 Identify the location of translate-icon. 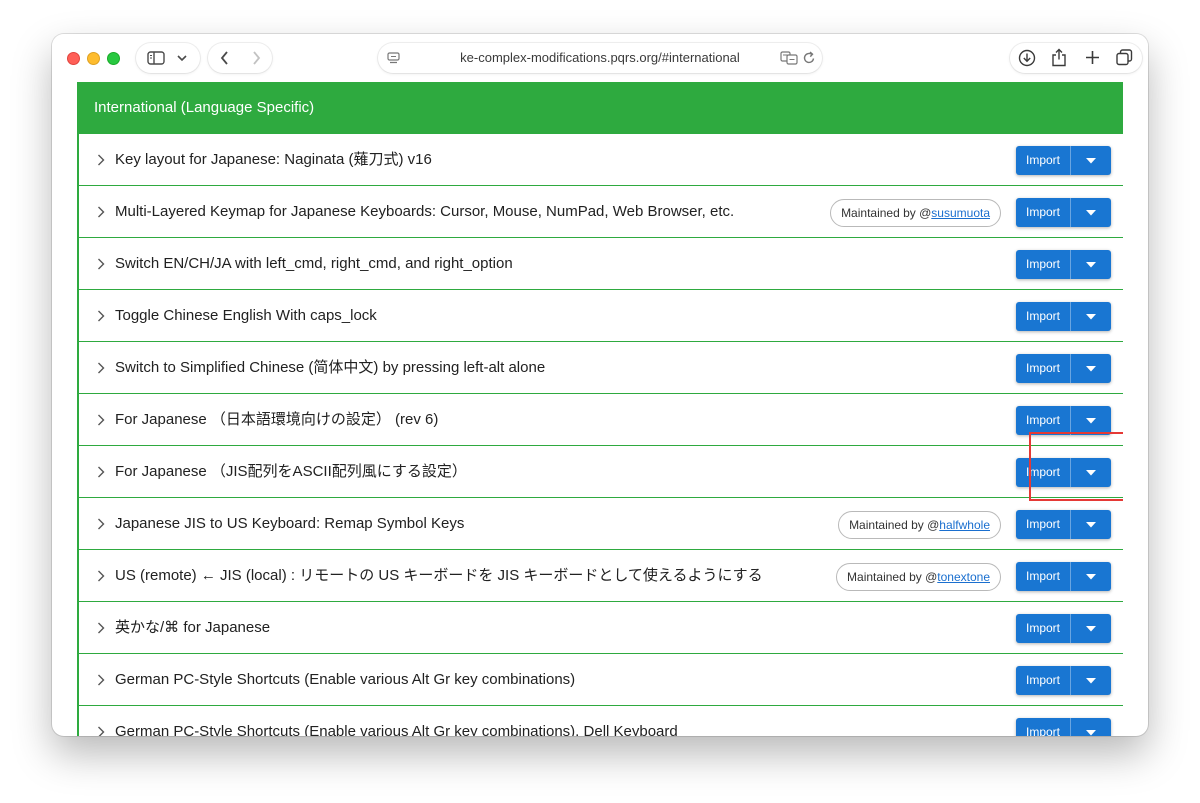
(789, 58).